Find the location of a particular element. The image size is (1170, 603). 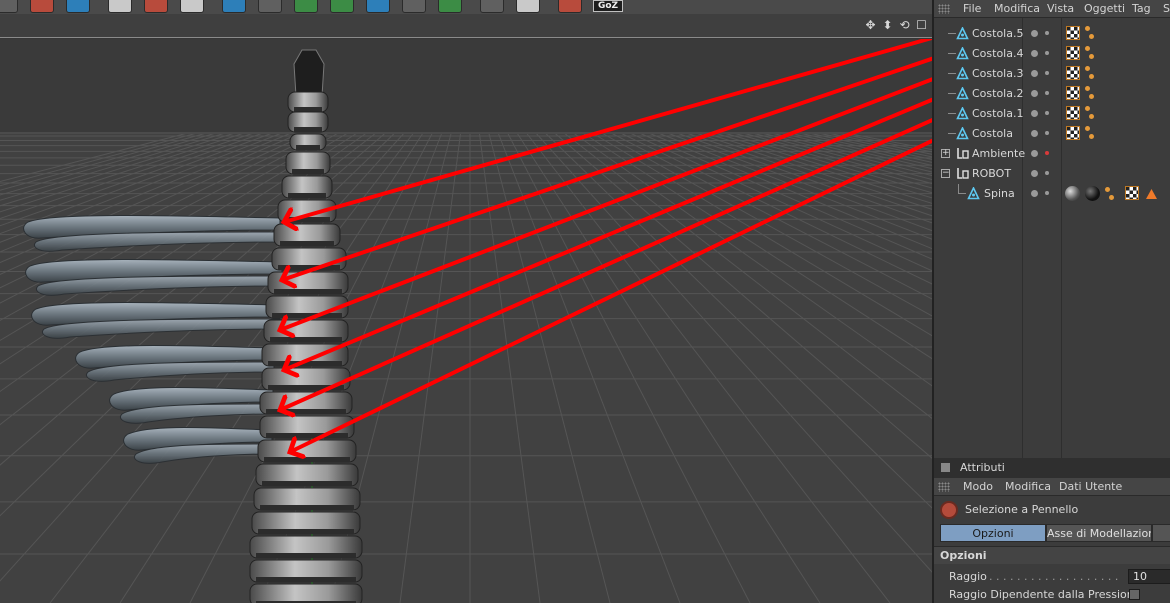

collapse-icon: − is located at coordinates (945, 173).